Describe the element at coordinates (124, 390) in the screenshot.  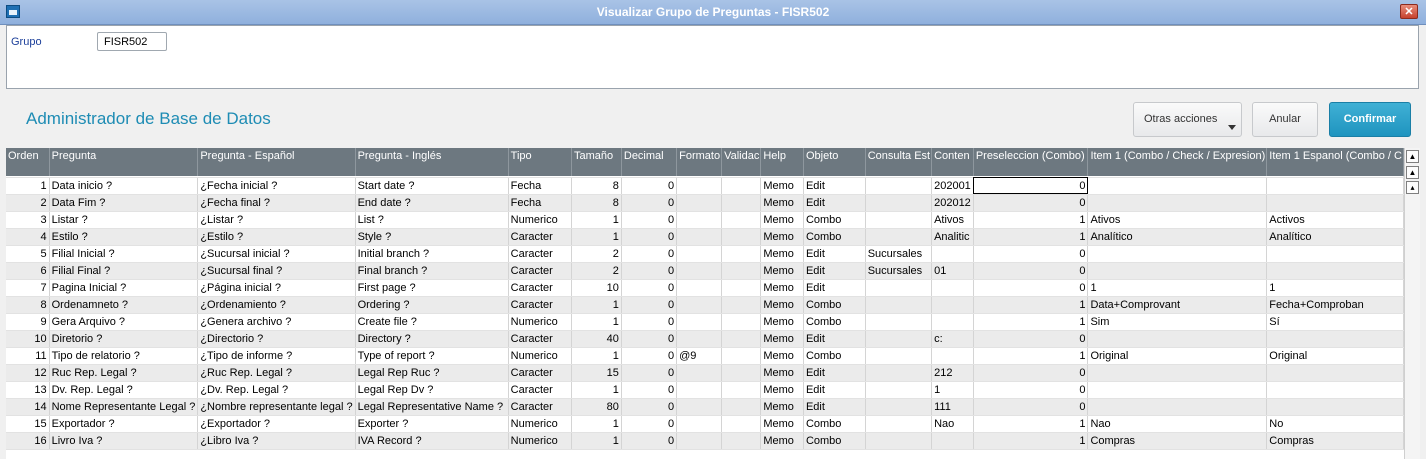
I see `table-cell: Dv. Rep. Legal ?` at that location.